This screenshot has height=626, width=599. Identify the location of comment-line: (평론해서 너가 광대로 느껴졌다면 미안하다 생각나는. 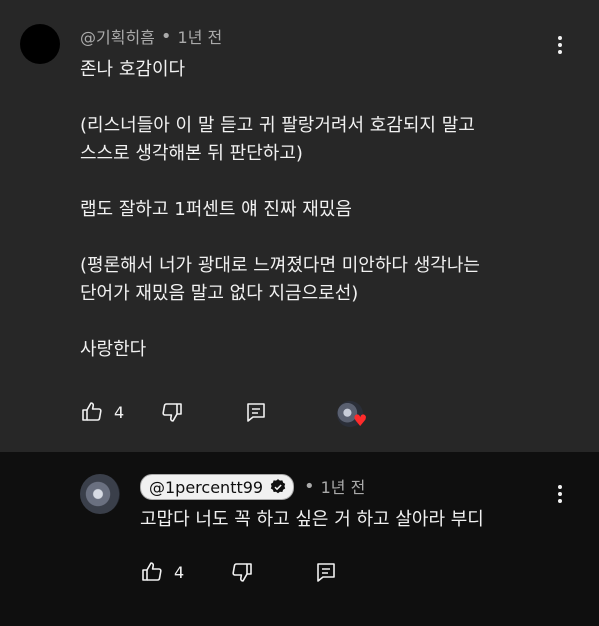
(280, 265).